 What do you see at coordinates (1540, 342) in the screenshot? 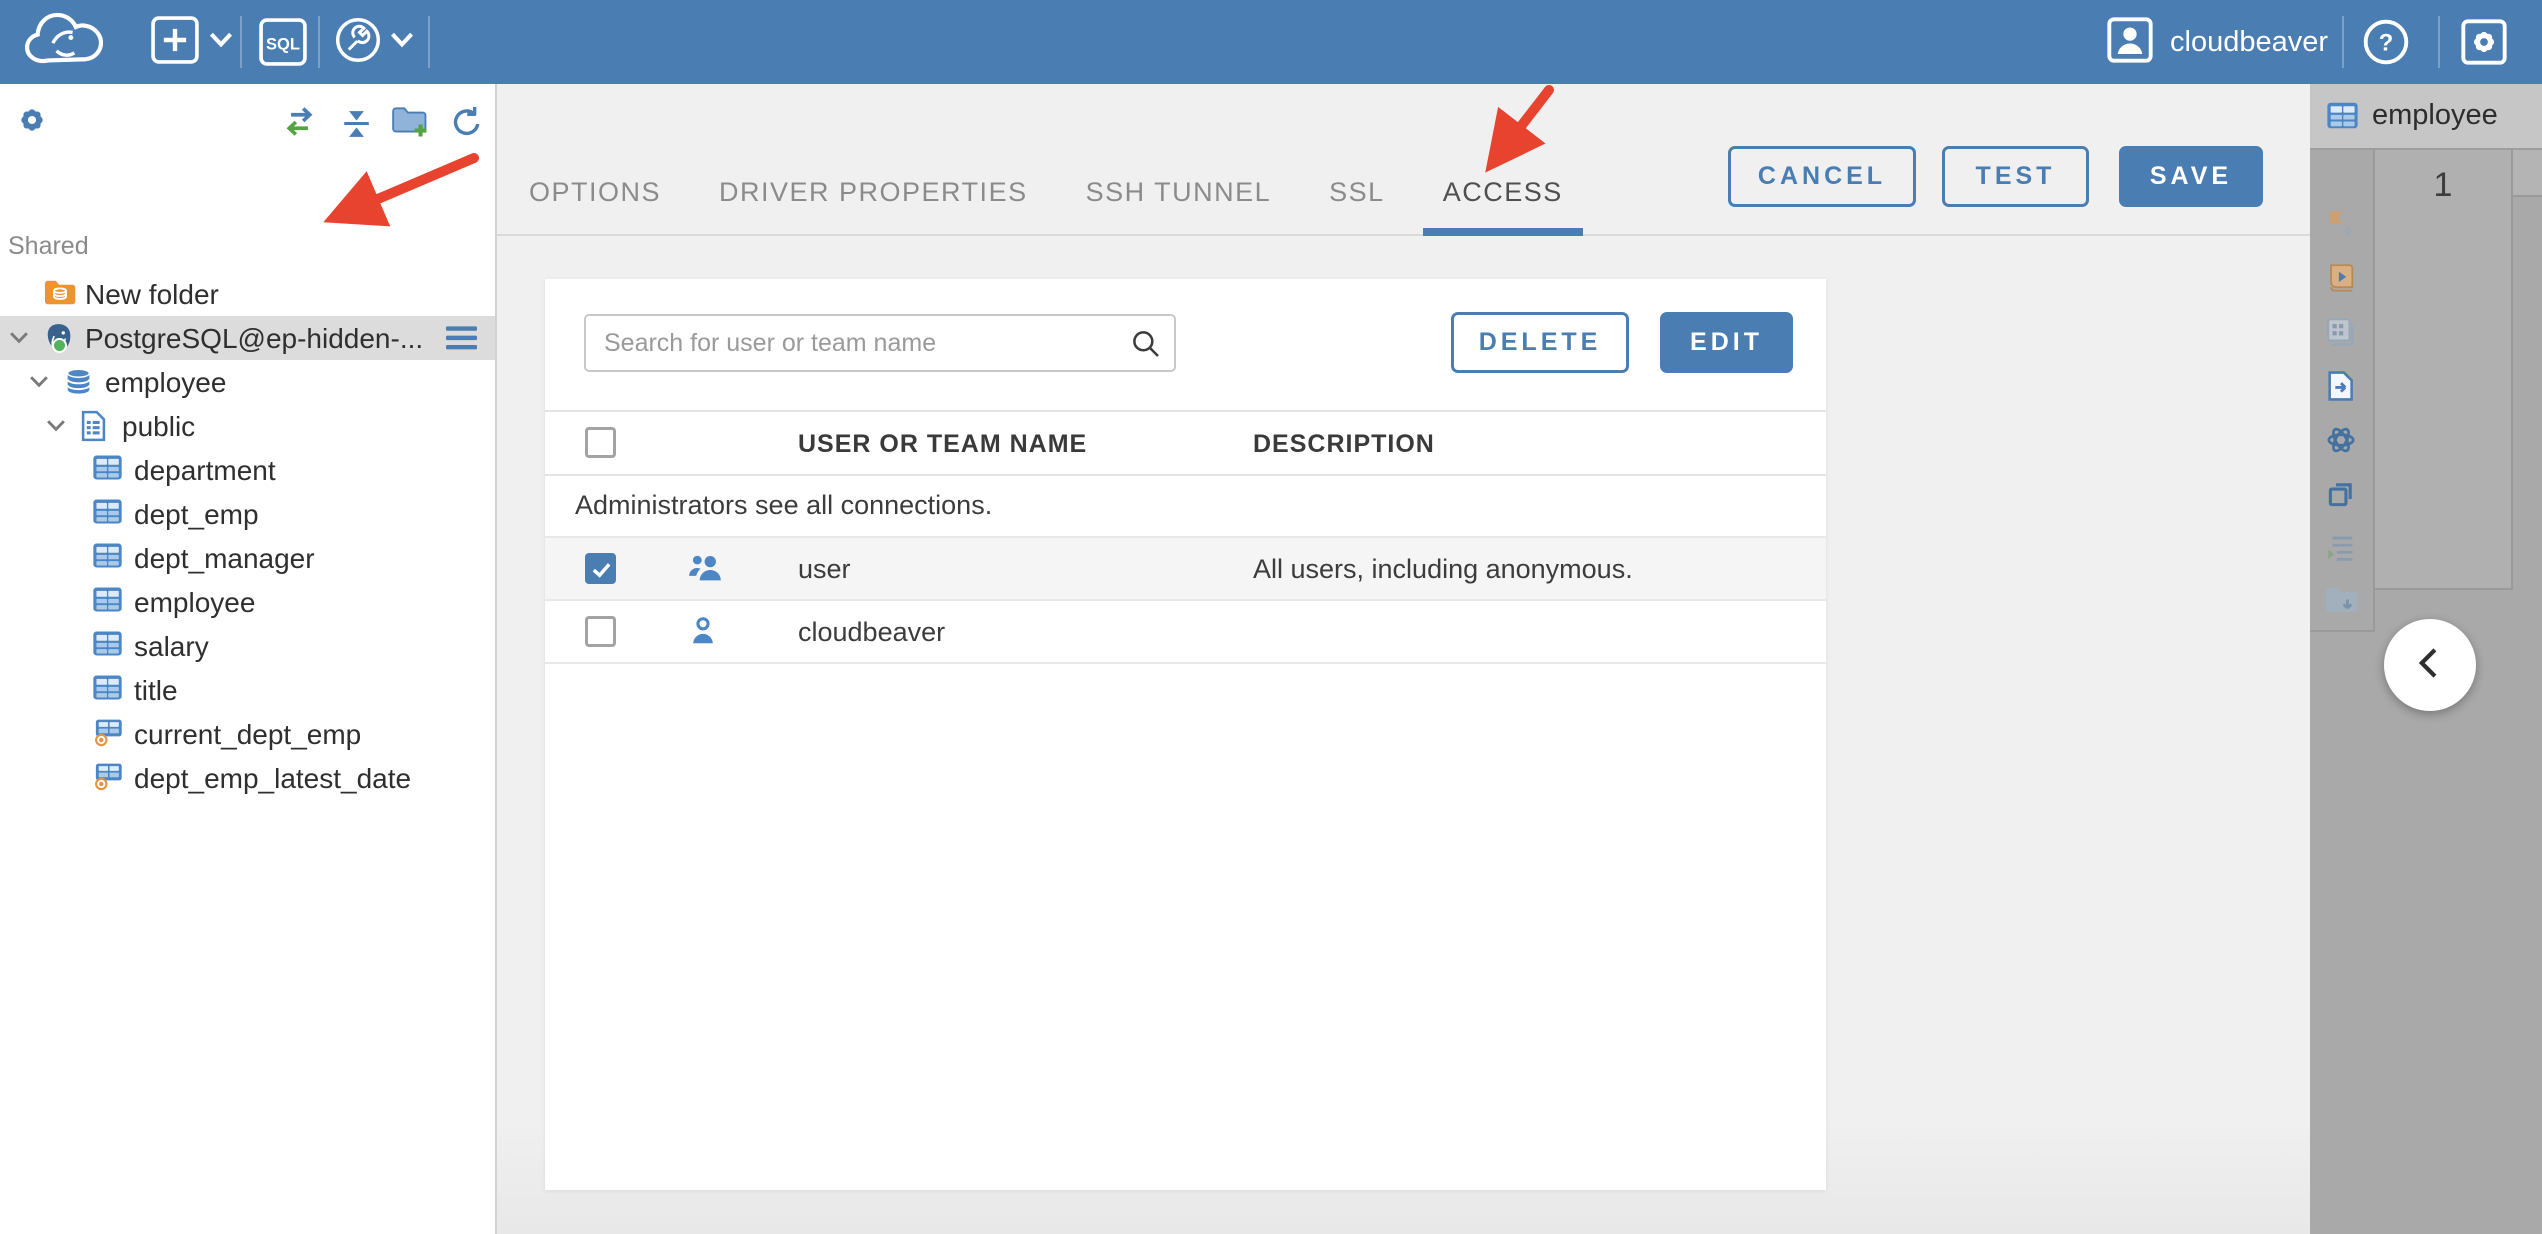
I see `delete-button: DELETE` at bounding box center [1540, 342].